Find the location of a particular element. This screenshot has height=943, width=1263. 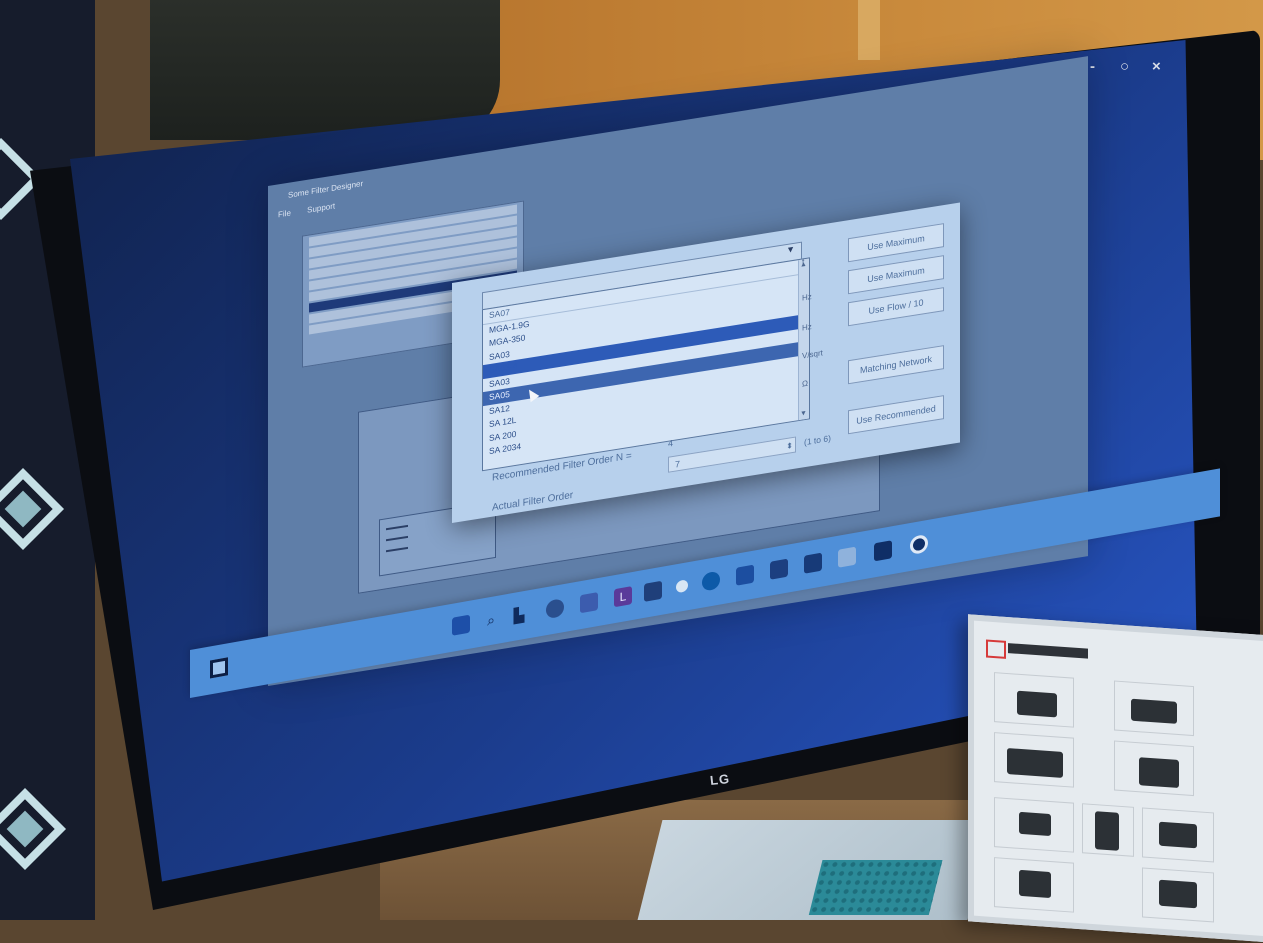

terminal-icon is located at coordinates (813, 563).